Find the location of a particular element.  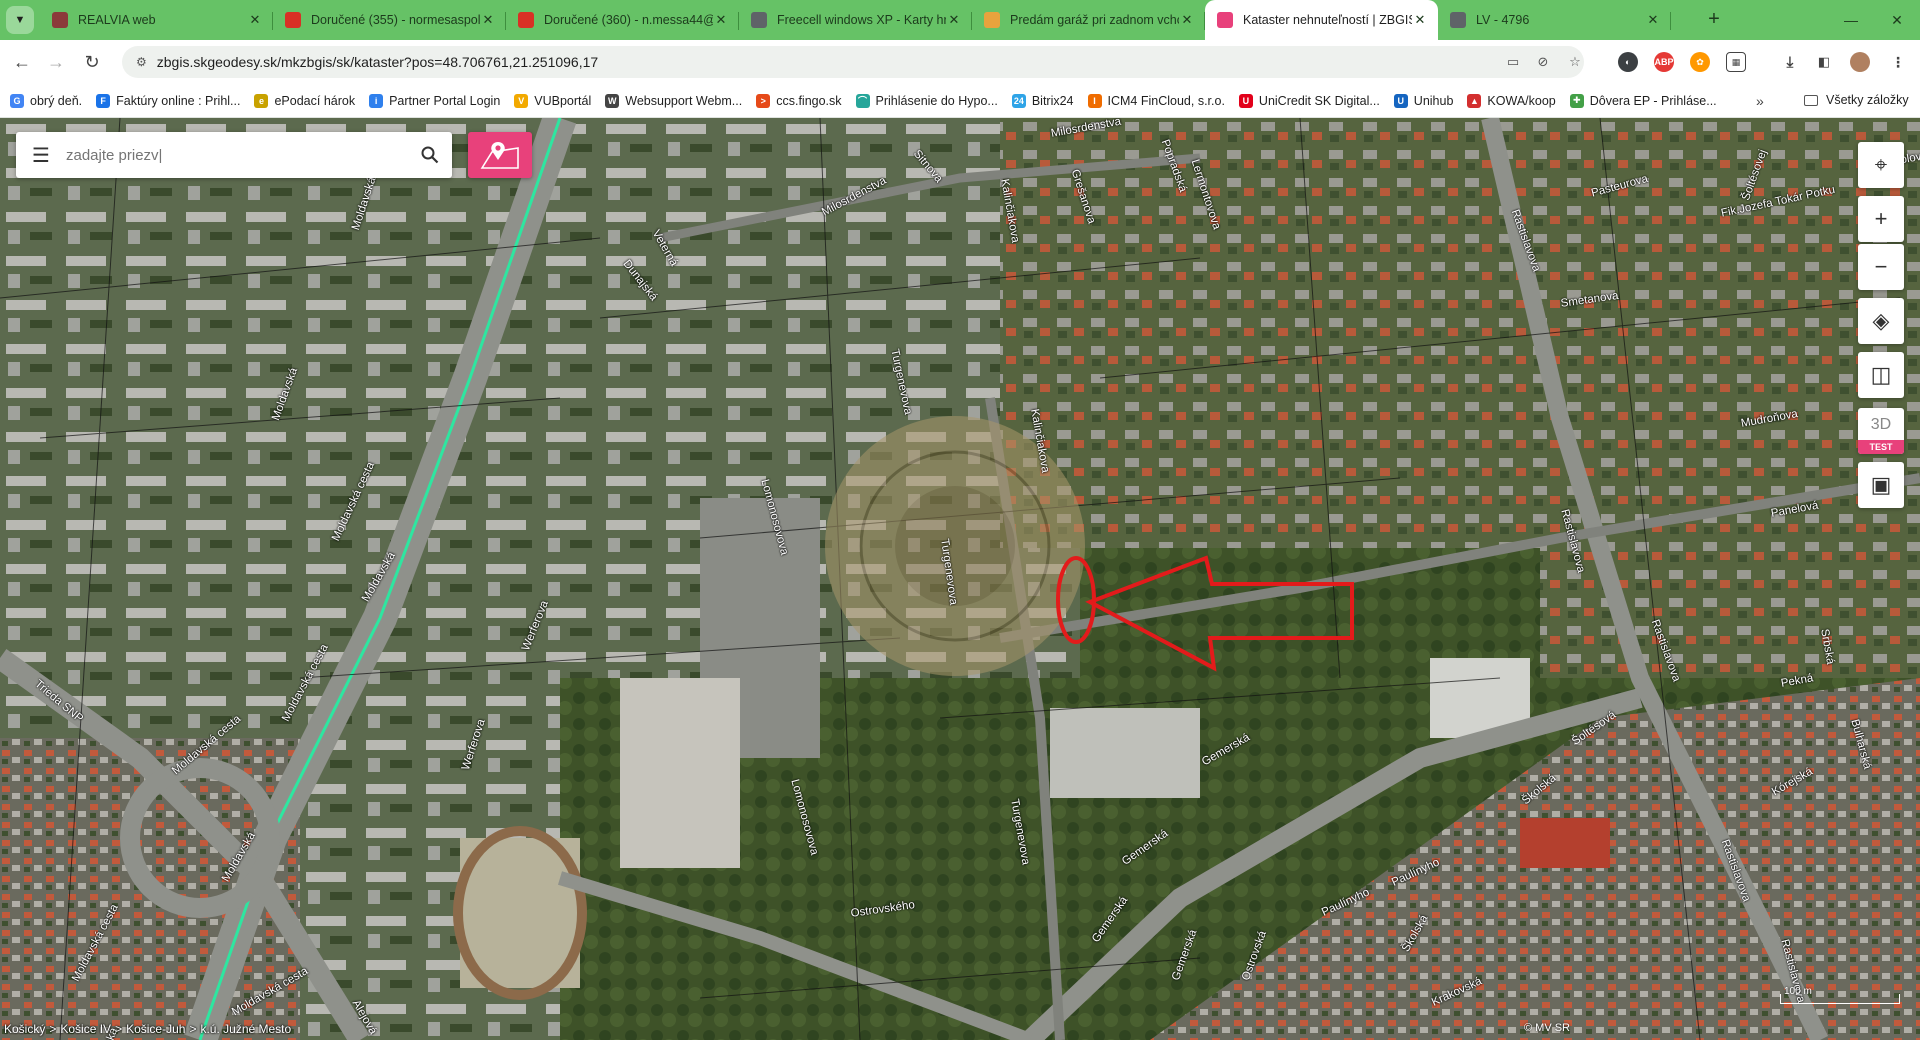

browser-tab: Doručené (355) - normesaspol@ ✕ is located at coordinates (389, 20).